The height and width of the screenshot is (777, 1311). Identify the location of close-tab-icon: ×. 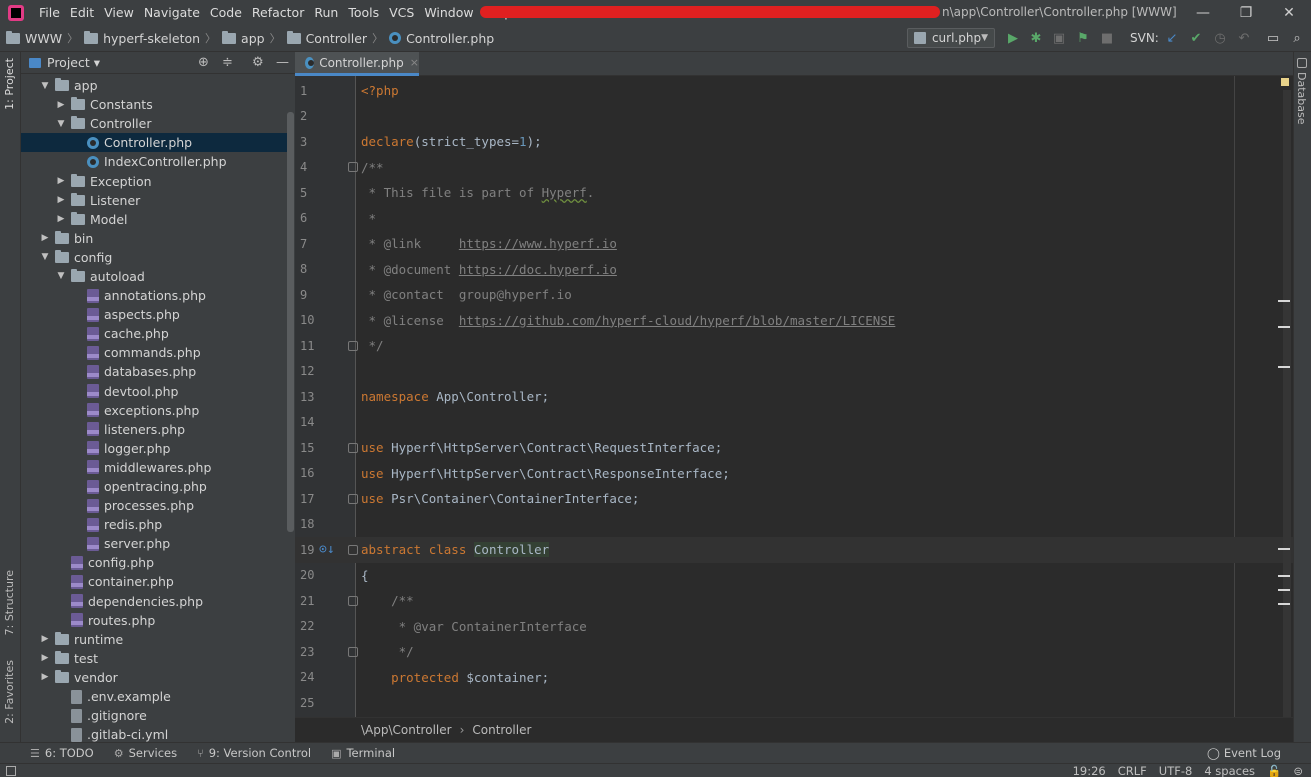
(414, 62).